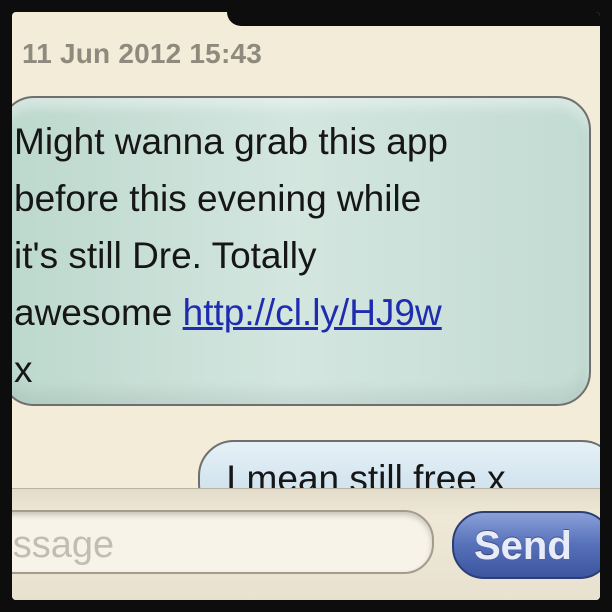 The image size is (612, 612). I want to click on message-line: Might wanna grab this app, so click(231, 141).